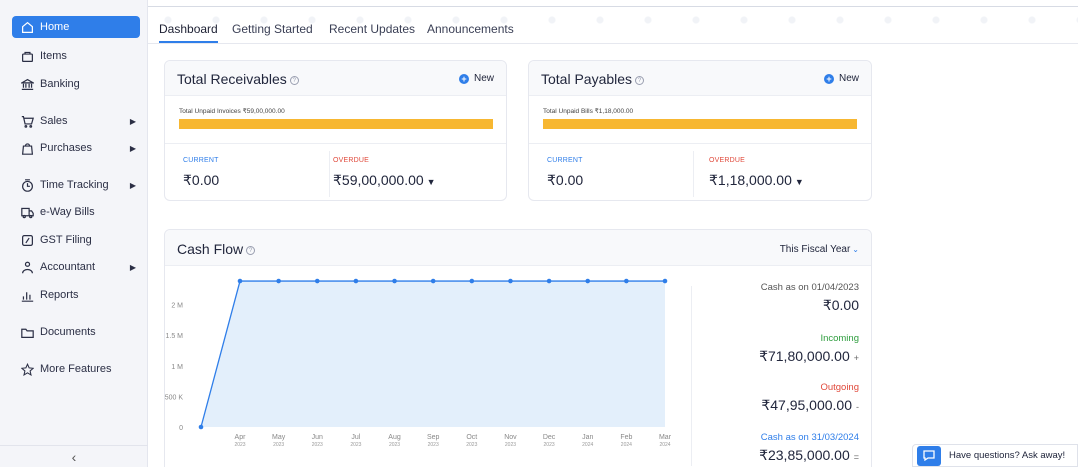 Image resolution: width=1078 pixels, height=467 pixels. What do you see at coordinates (67, 212) in the screenshot?
I see `sidebar-item-label: e-Way Bills` at bounding box center [67, 212].